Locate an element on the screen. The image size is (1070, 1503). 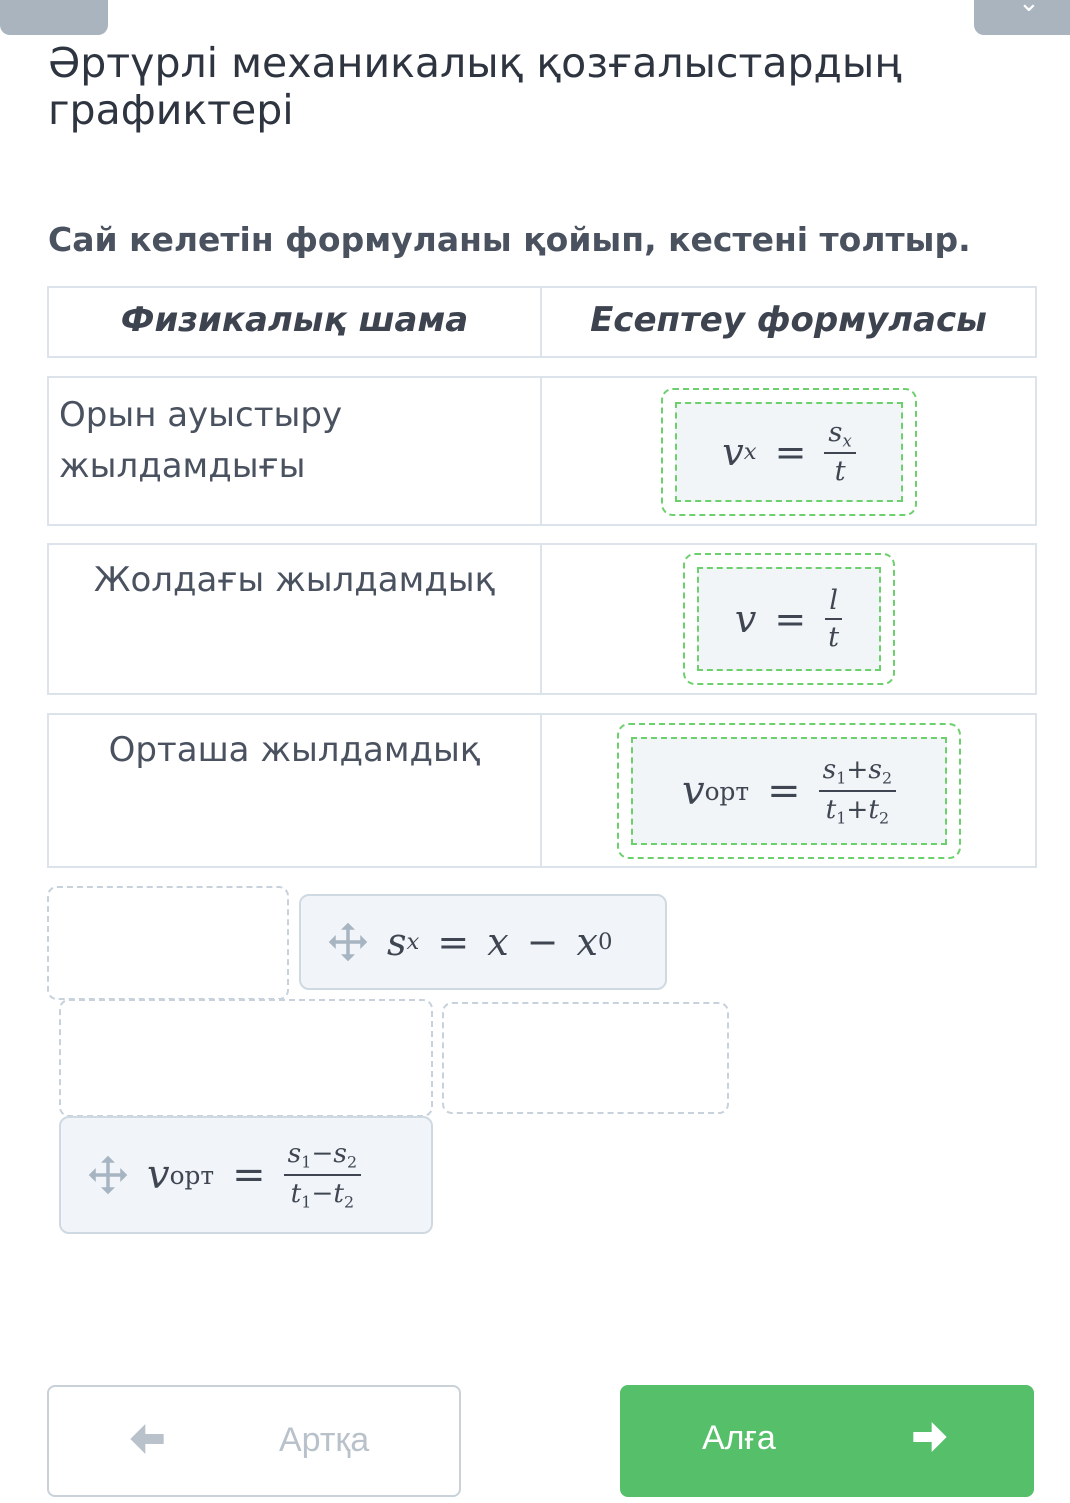
formula-cell: v орт = s1+s2 t1+t2 is located at coordinates (788, 790).